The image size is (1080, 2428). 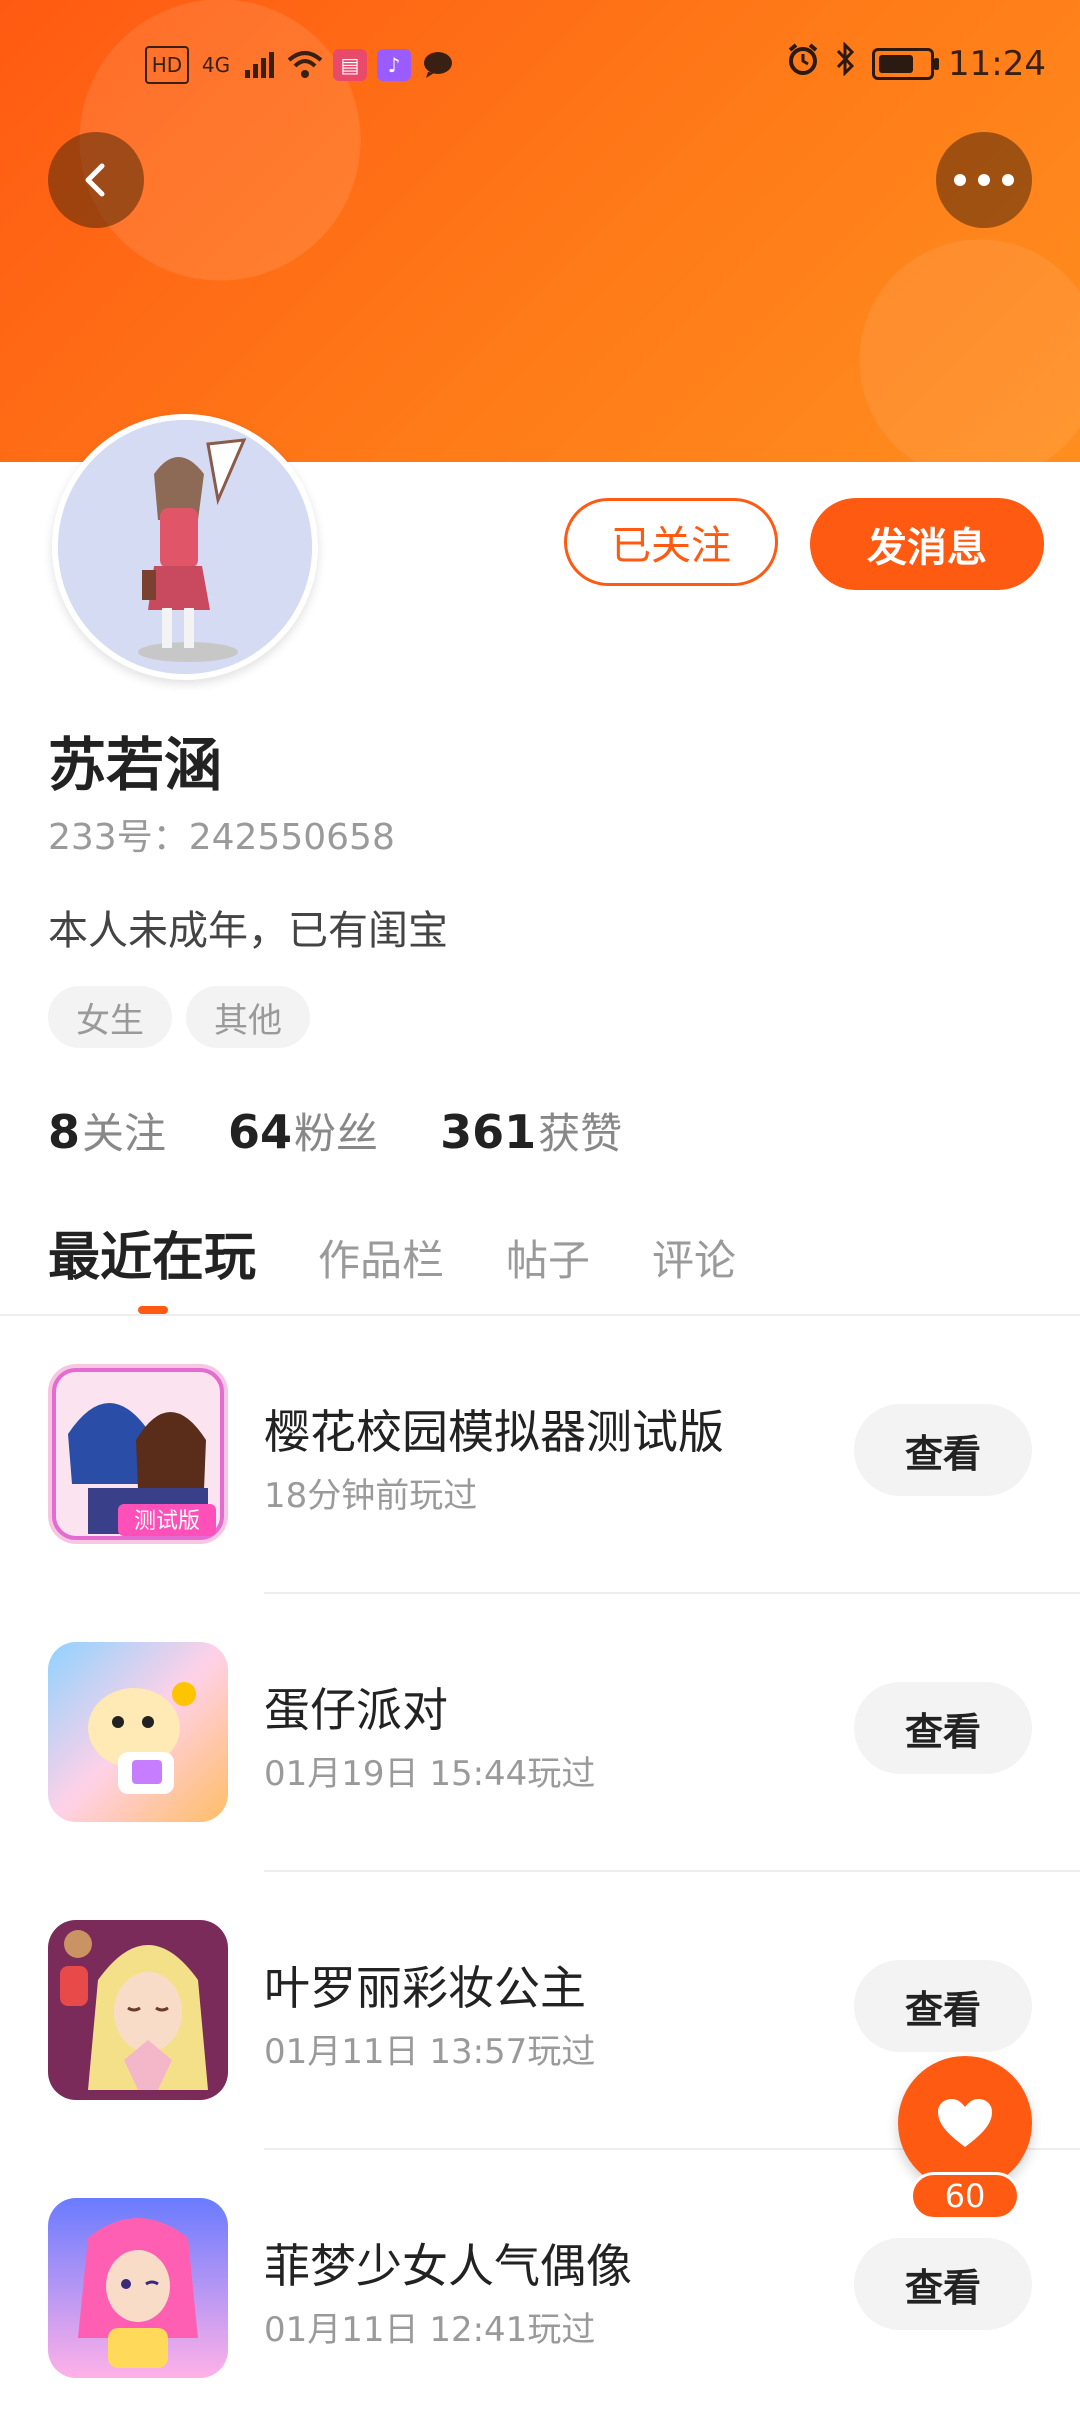 What do you see at coordinates (803, 63) in the screenshot?
I see `alarm-icon` at bounding box center [803, 63].